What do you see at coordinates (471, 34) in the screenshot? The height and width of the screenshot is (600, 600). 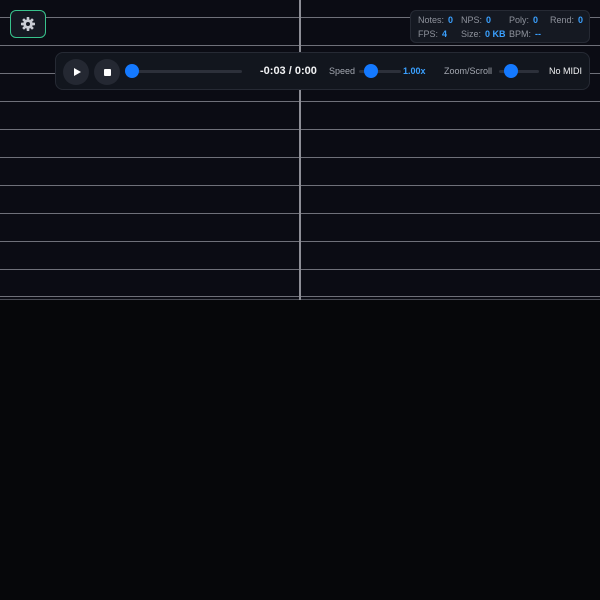 I see `stat-label: Size:` at bounding box center [471, 34].